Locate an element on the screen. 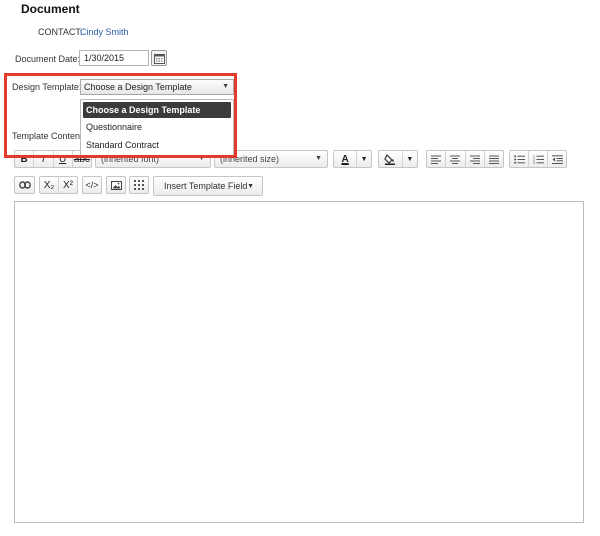 The image size is (600, 536). superscript-icon: X² is located at coordinates (68, 185).